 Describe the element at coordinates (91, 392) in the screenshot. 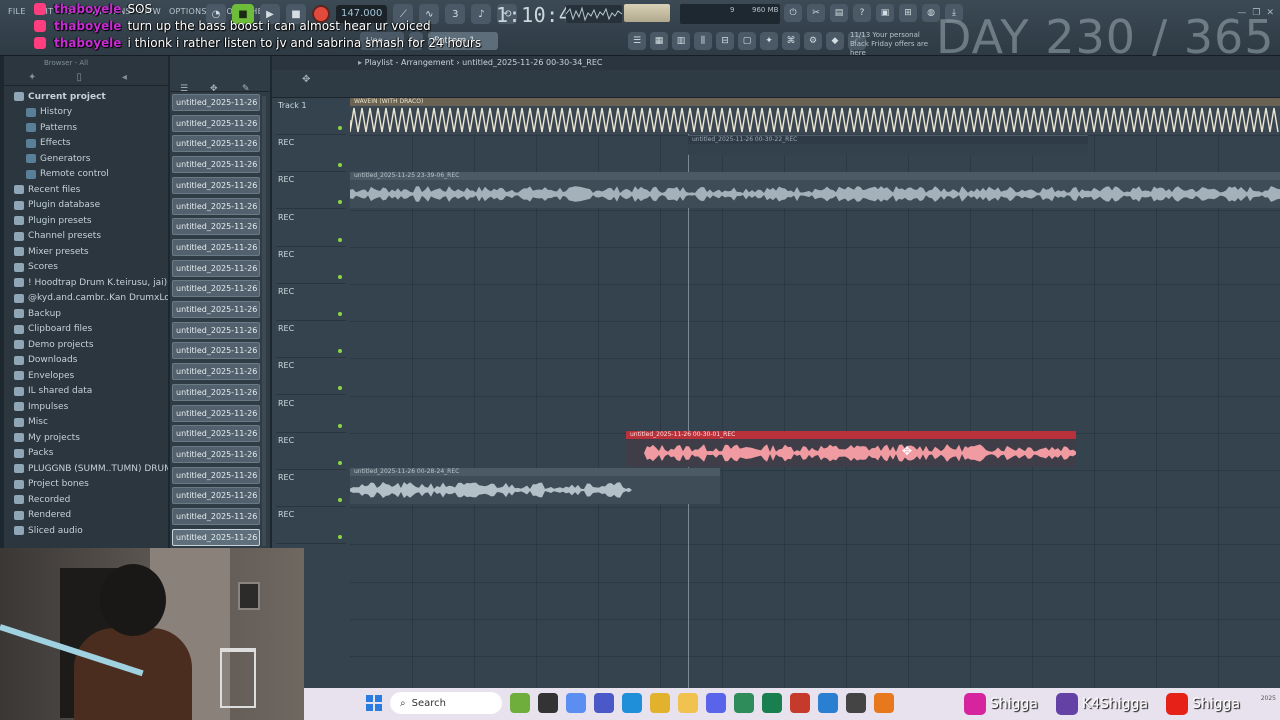

I see `browser-item: IL shared data` at that location.